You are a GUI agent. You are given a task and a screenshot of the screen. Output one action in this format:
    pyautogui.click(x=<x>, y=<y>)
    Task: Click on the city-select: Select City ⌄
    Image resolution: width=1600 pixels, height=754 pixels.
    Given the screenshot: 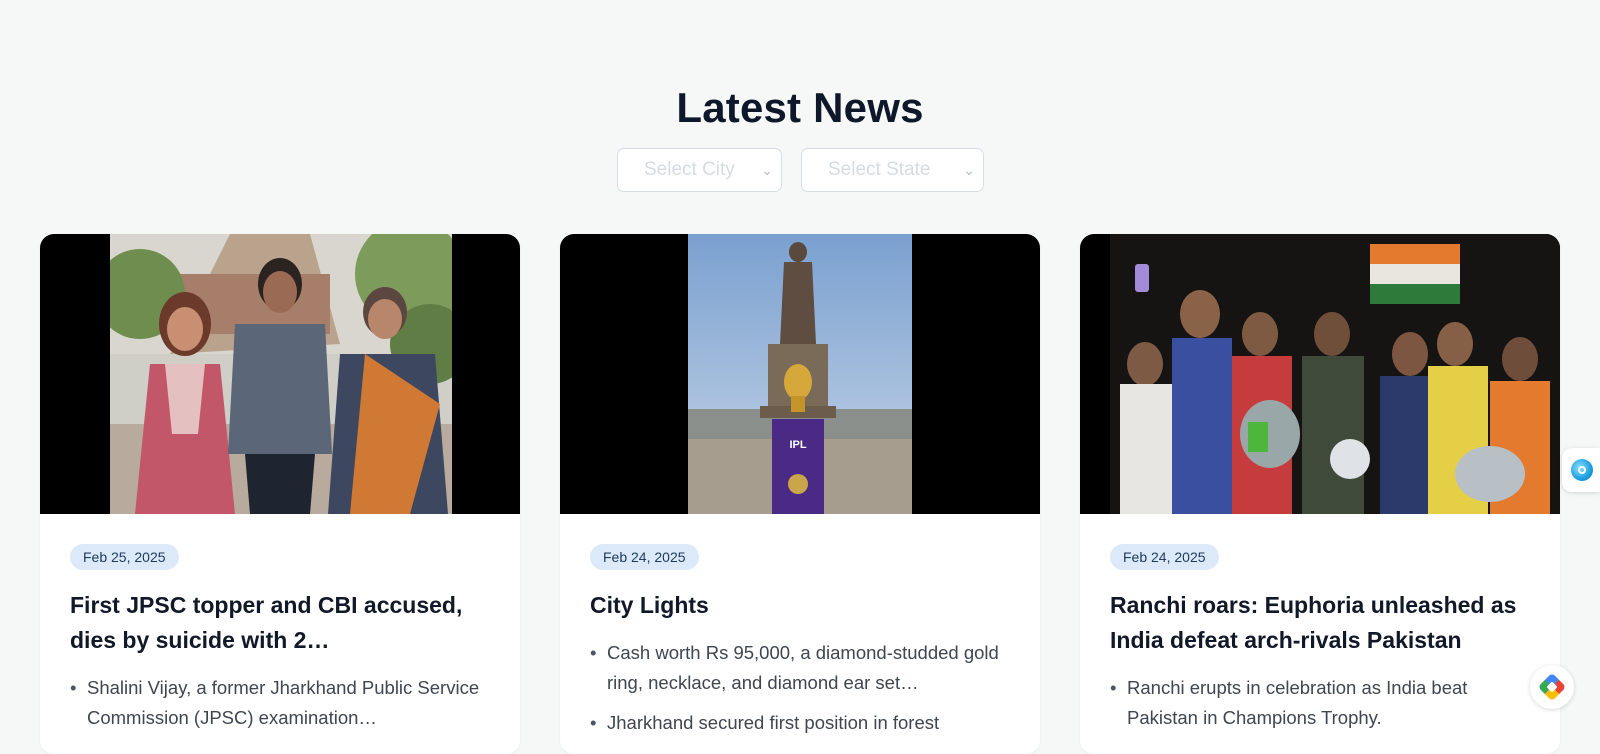 What is the action you would take?
    pyautogui.click(x=699, y=170)
    